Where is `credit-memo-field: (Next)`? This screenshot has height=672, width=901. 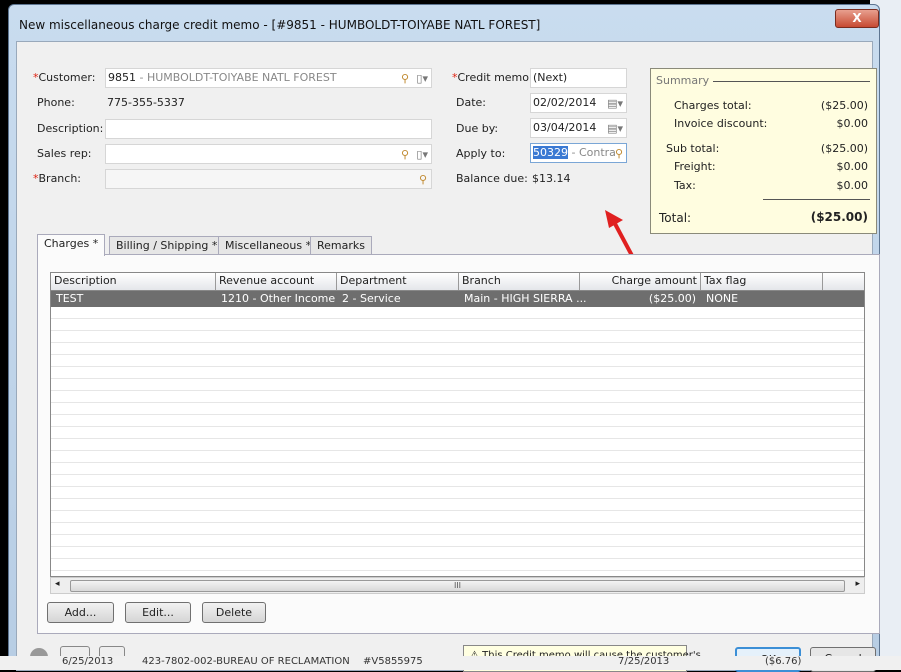
credit-memo-field: (Next) is located at coordinates (578, 78).